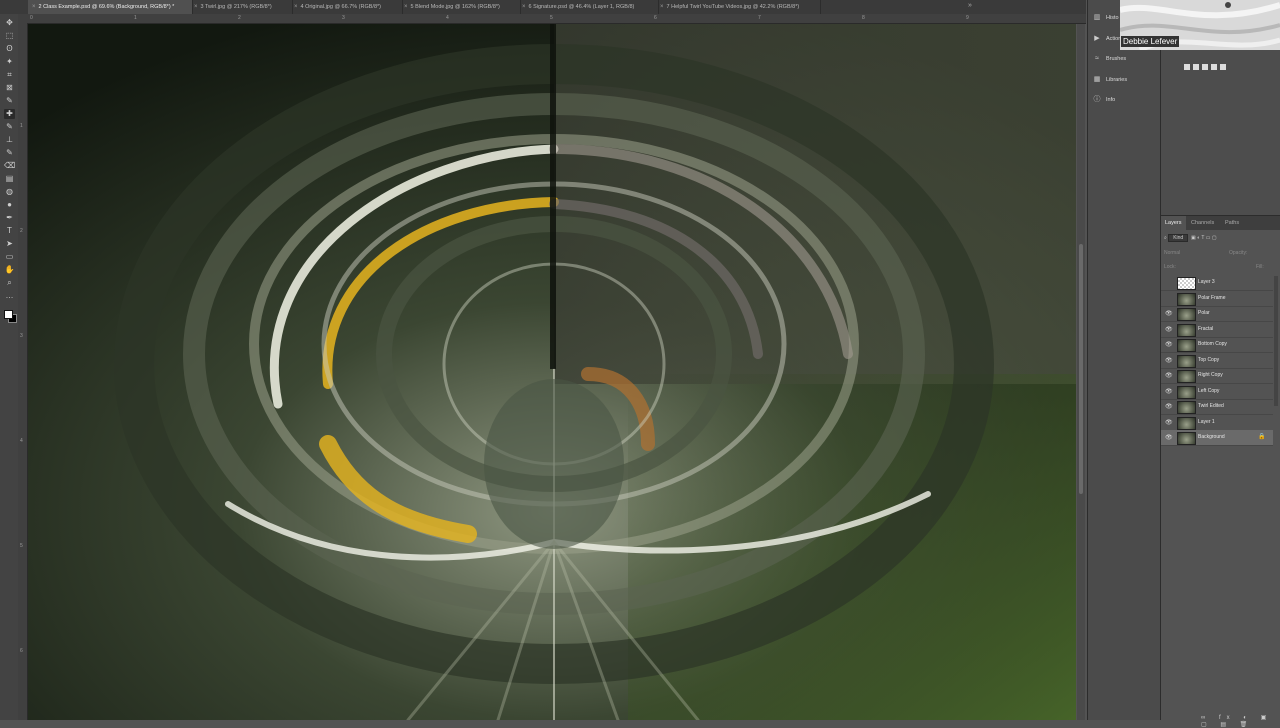 Image resolution: width=1280 pixels, height=728 pixels. What do you see at coordinates (1217, 345) in the screenshot?
I see `layer-row: 👁 Bottom Copy` at bounding box center [1217, 345].